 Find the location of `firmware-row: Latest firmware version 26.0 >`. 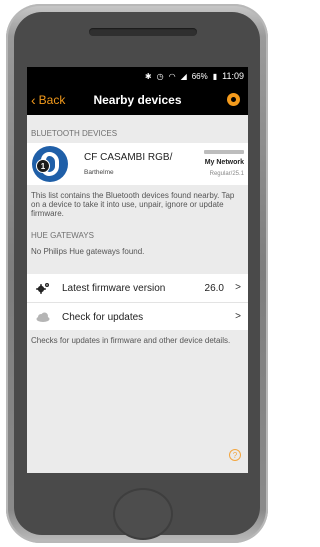

firmware-row: Latest firmware version 26.0 > is located at coordinates (137, 288).